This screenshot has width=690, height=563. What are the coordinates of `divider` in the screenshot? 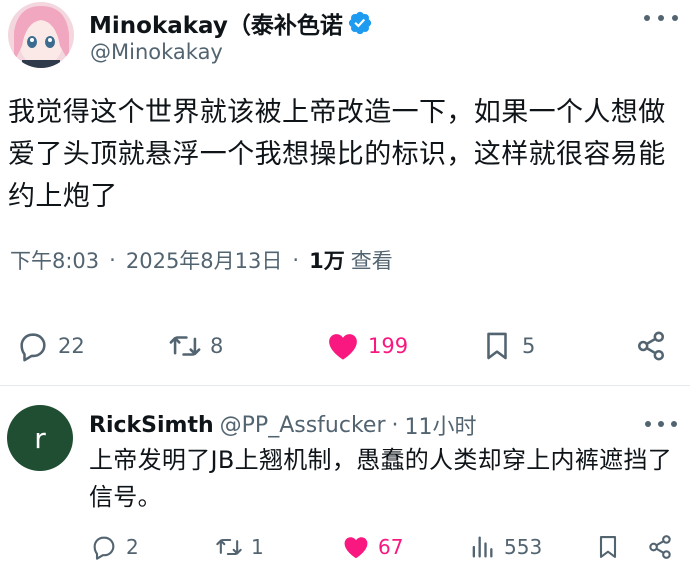 It's located at (345, 385).